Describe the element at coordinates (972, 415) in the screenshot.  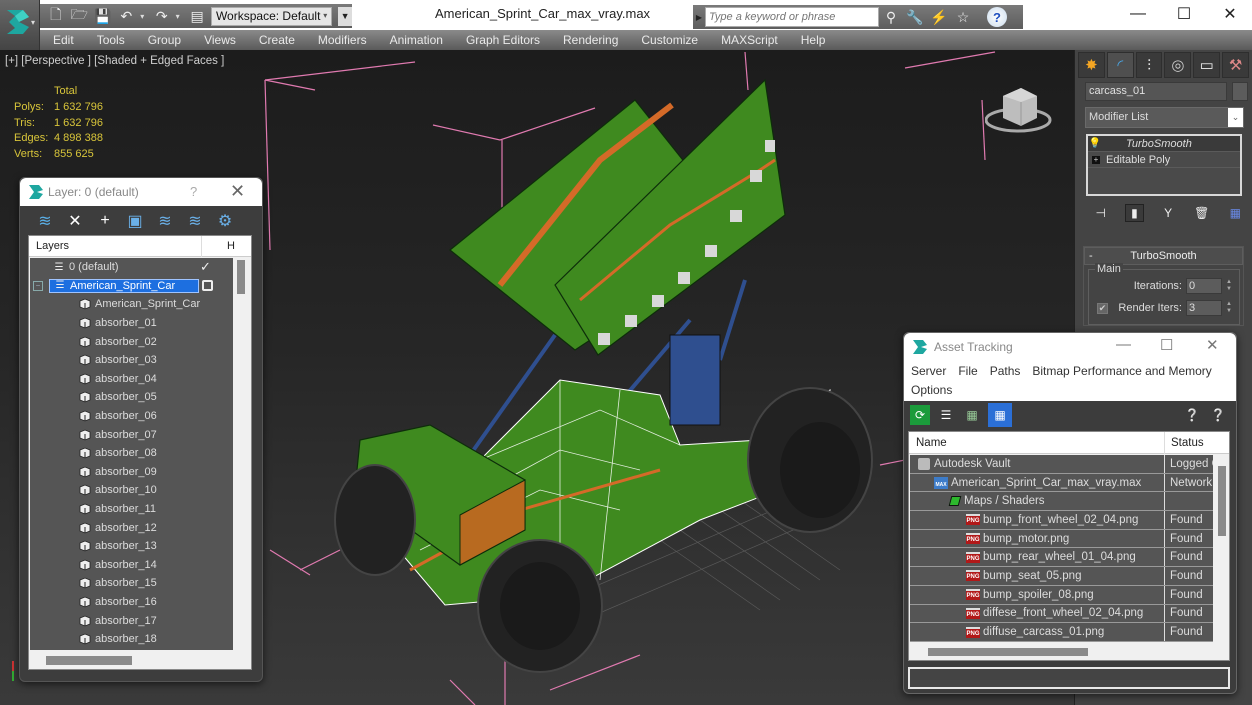
I see `thumbnail-view-icon: ▦` at that location.